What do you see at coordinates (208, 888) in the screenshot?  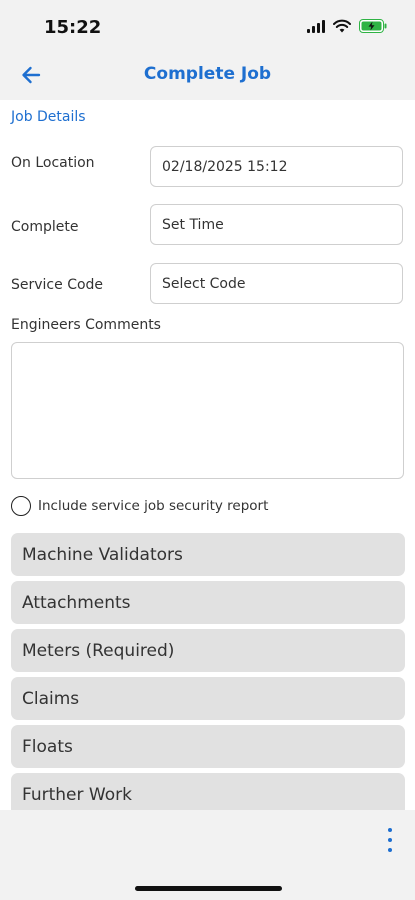 I see `home-indicator` at bounding box center [208, 888].